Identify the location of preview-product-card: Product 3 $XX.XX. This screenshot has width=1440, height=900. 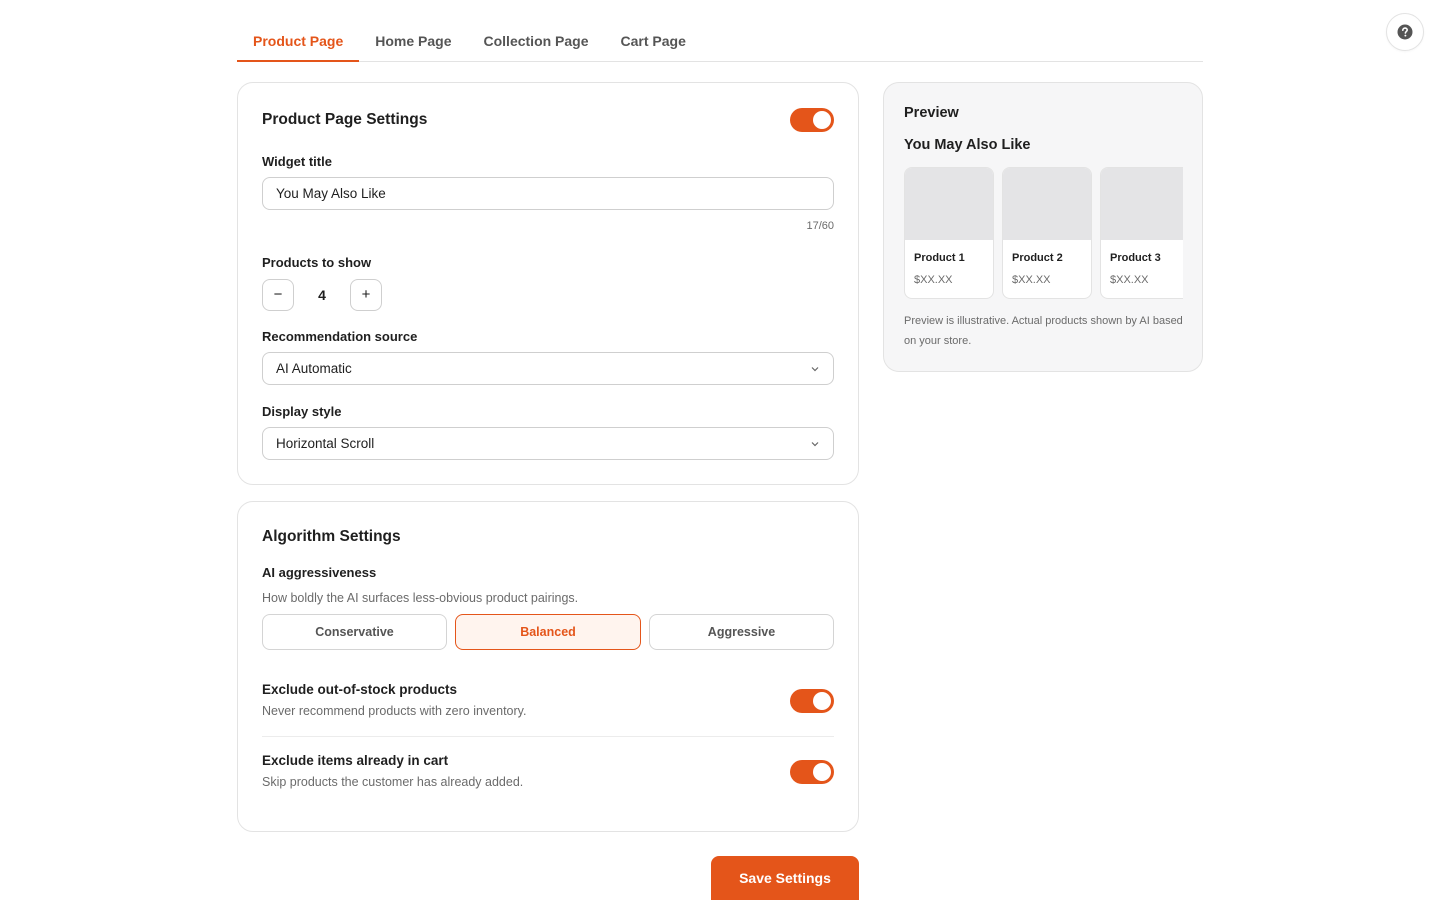
(1141, 233).